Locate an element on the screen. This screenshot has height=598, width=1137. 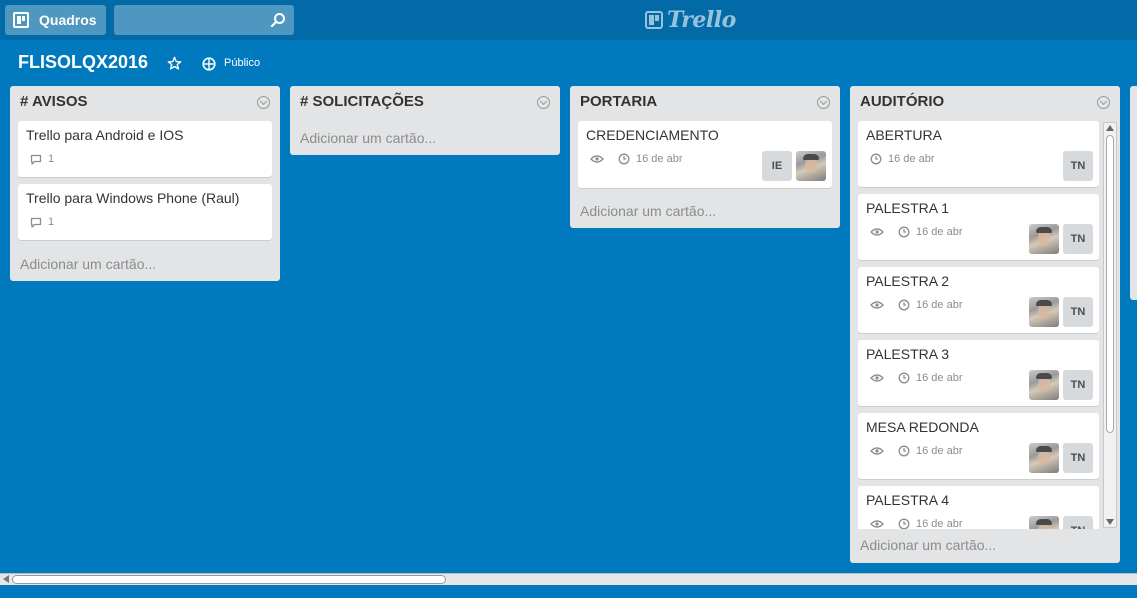
globe-icon is located at coordinates (209, 64).